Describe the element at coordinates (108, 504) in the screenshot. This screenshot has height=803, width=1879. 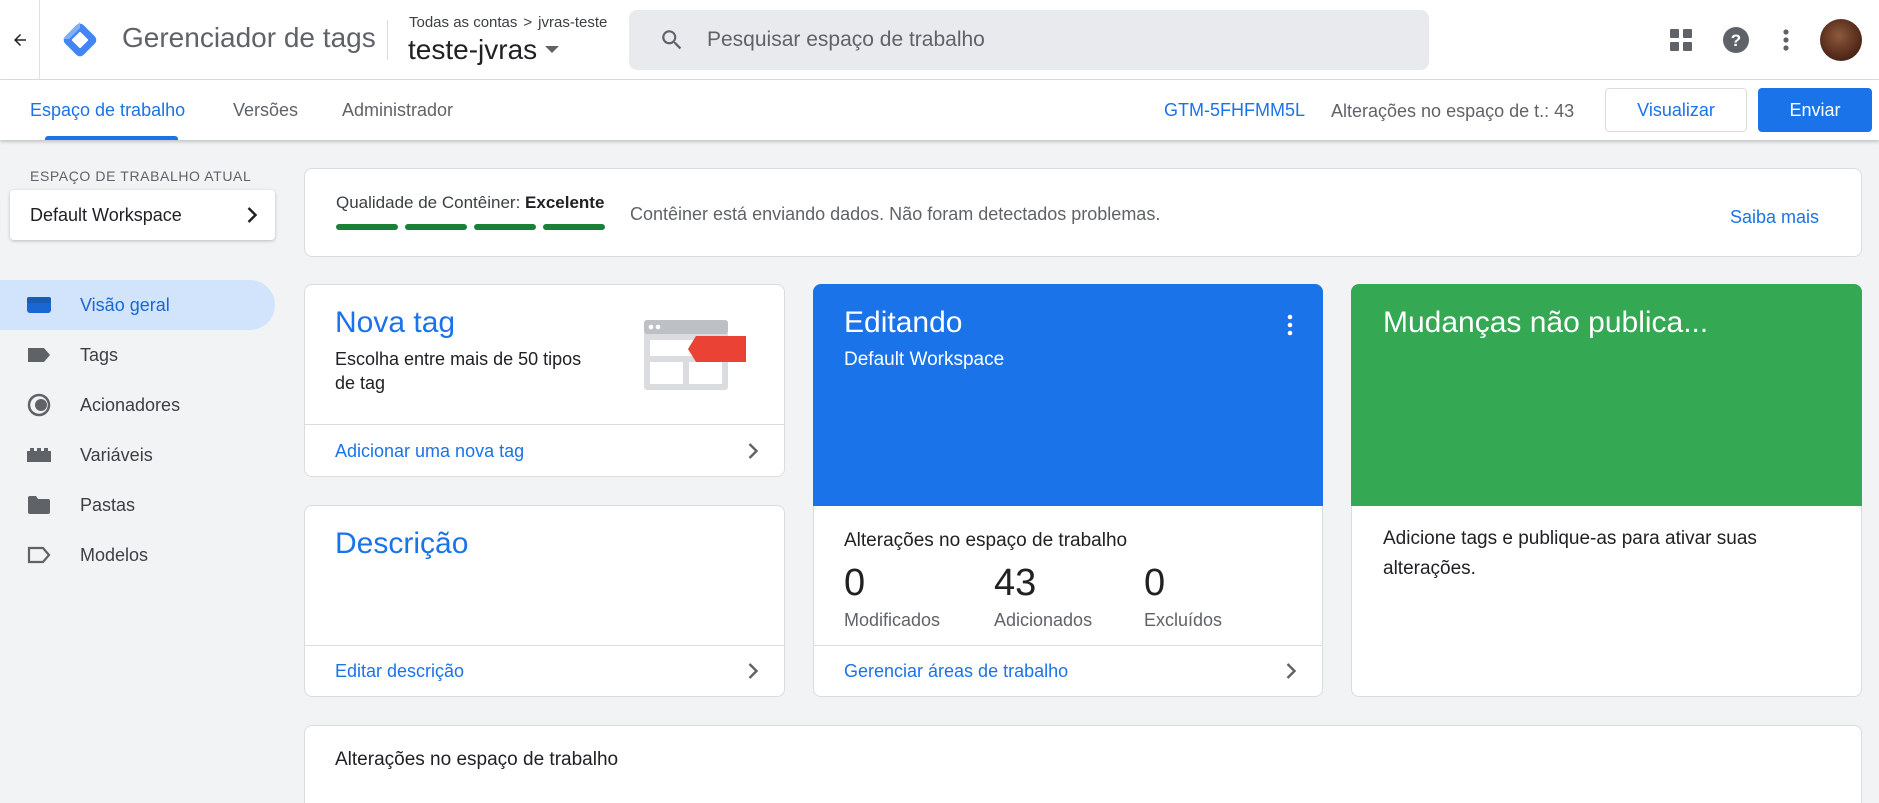
I see `sidebar-item-label: Pastas` at that location.